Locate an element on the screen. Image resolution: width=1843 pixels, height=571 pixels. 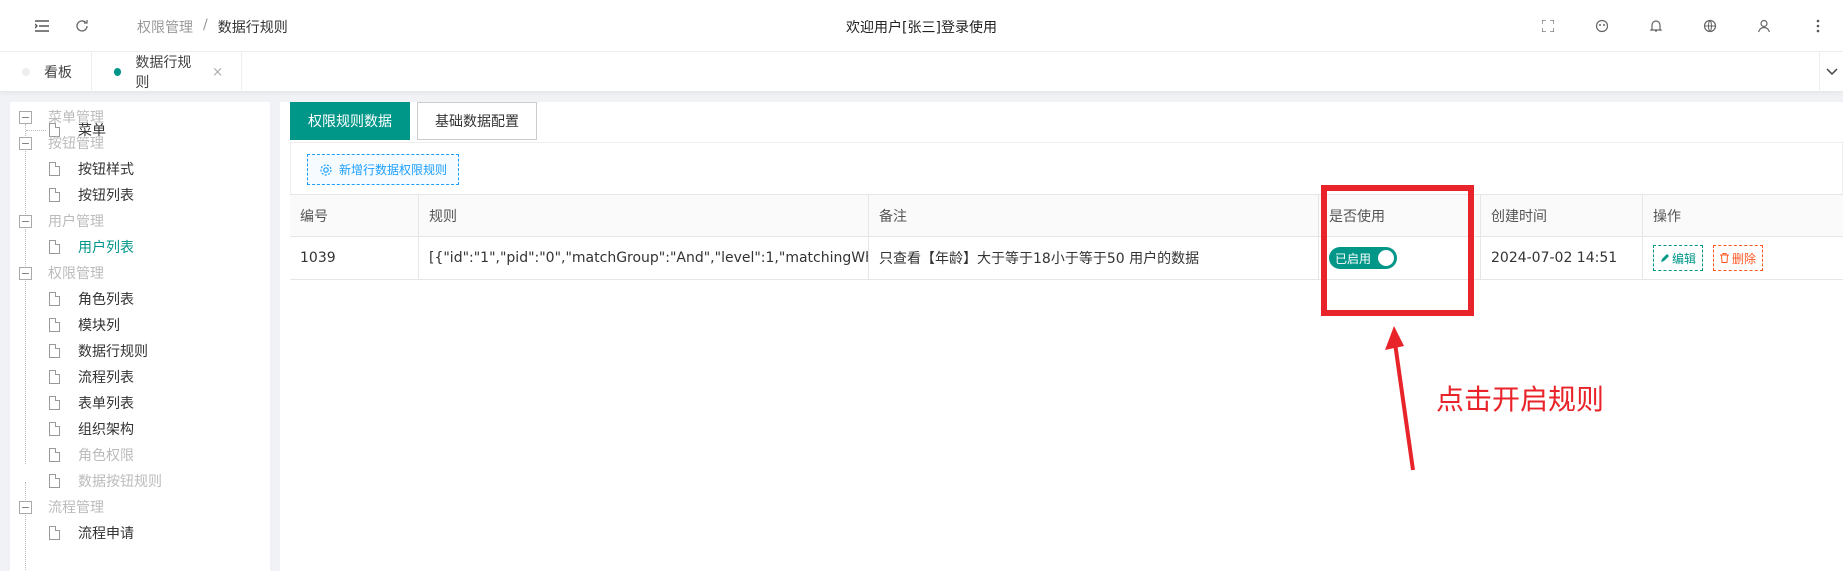
tree-item-label: 表单列表 is located at coordinates (106, 404).